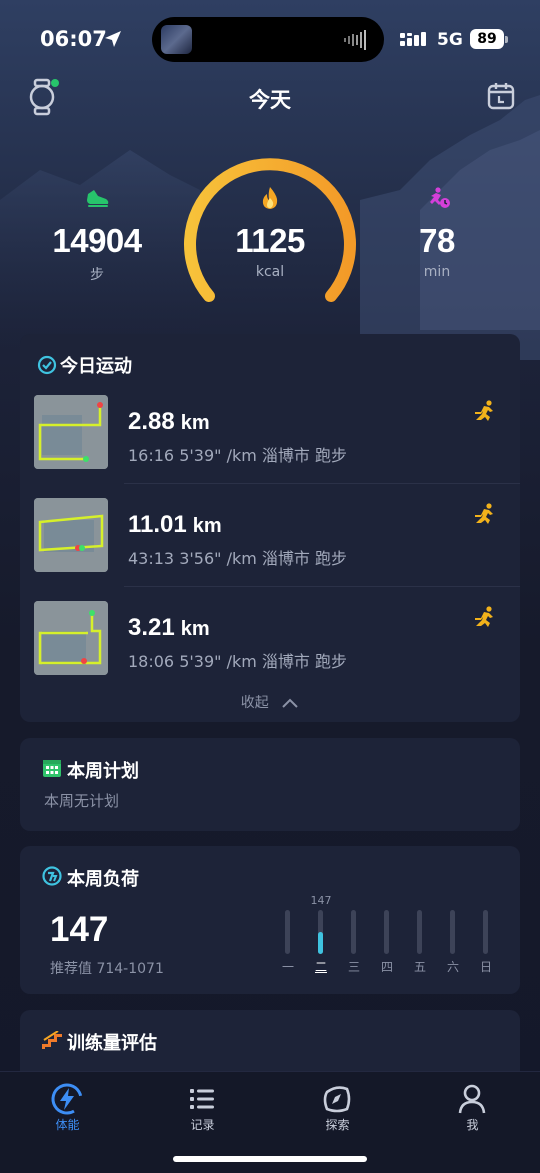  I want to click on tab-records: 记录, so click(202, 1107).